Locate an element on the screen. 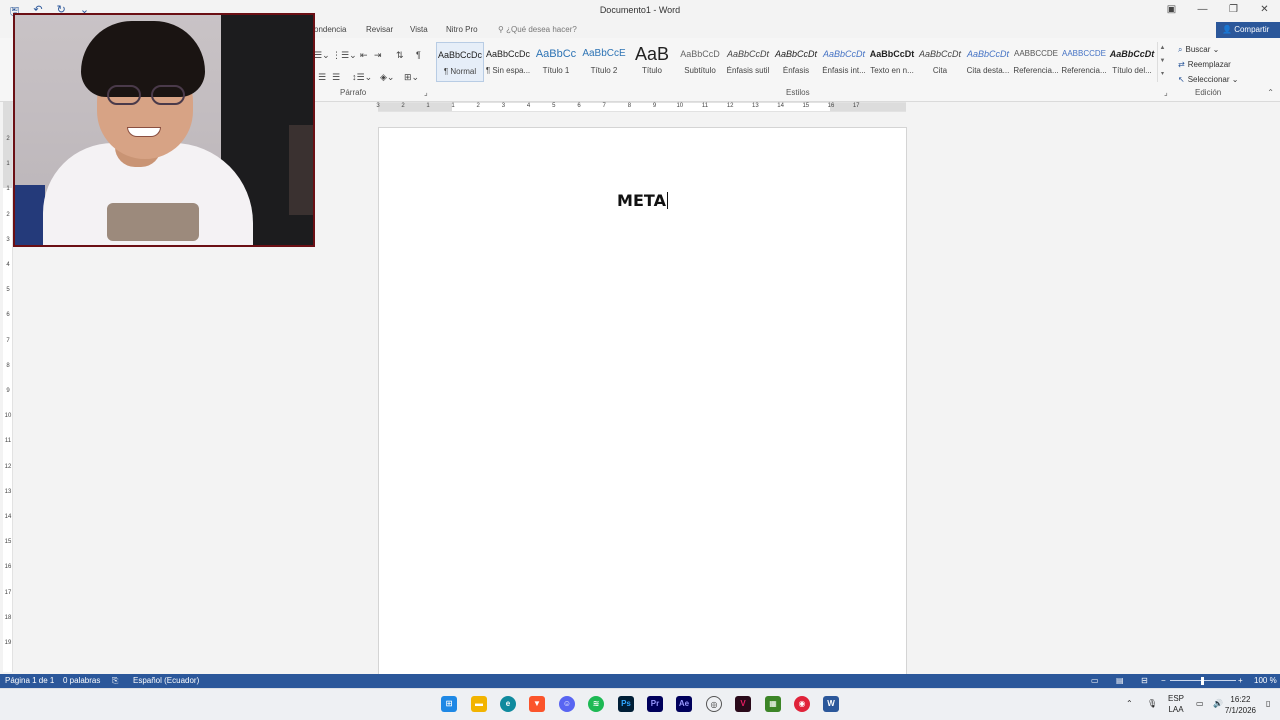 Image resolution: width=1280 pixels, height=720 pixels. show-marks-icon: ¶ is located at coordinates (418, 55).